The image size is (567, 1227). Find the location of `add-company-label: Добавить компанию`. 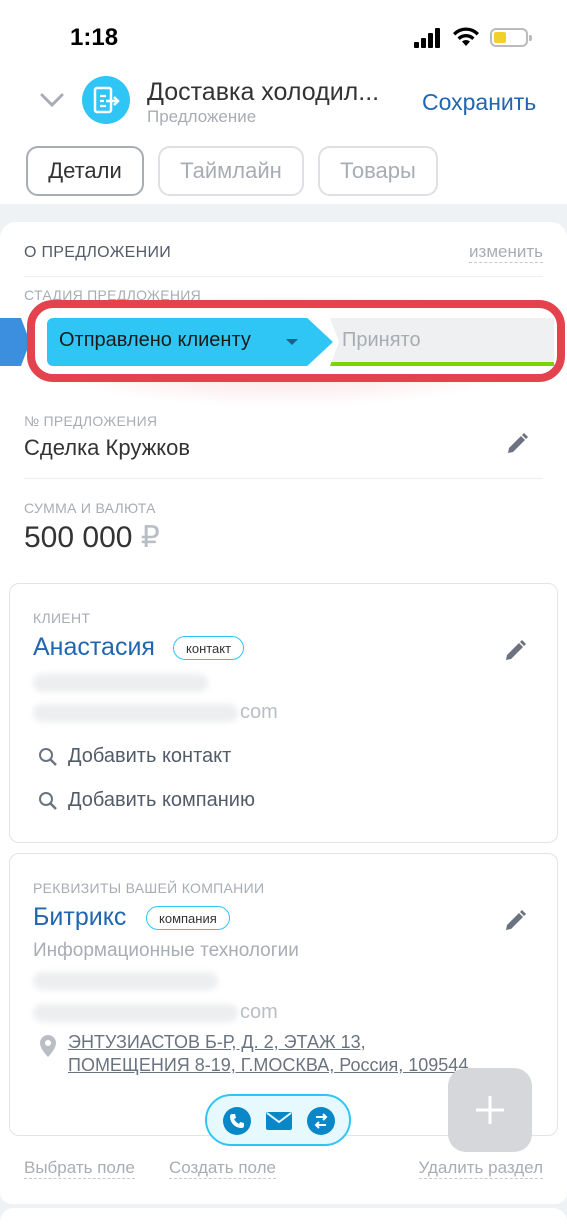

add-company-label: Добавить компанию is located at coordinates (161, 800).